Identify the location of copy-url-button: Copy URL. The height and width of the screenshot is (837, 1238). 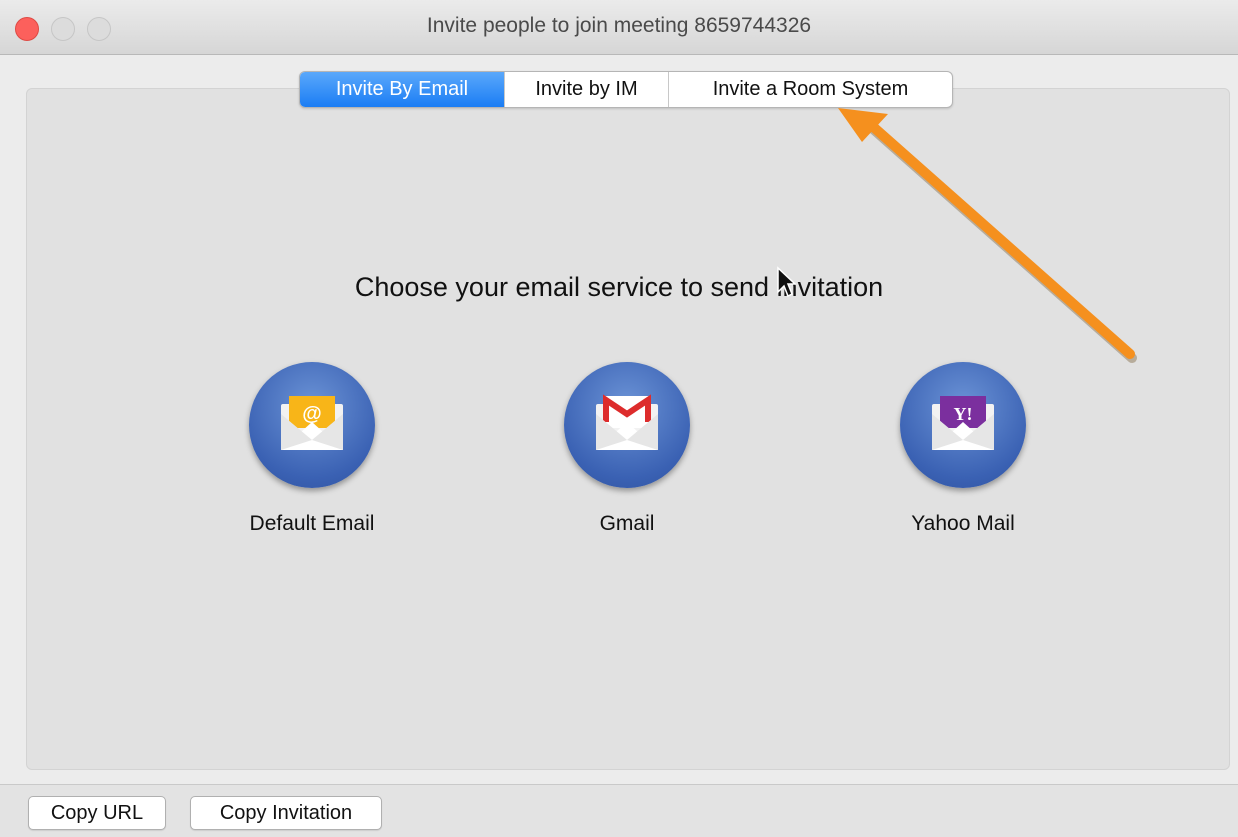
(97, 813).